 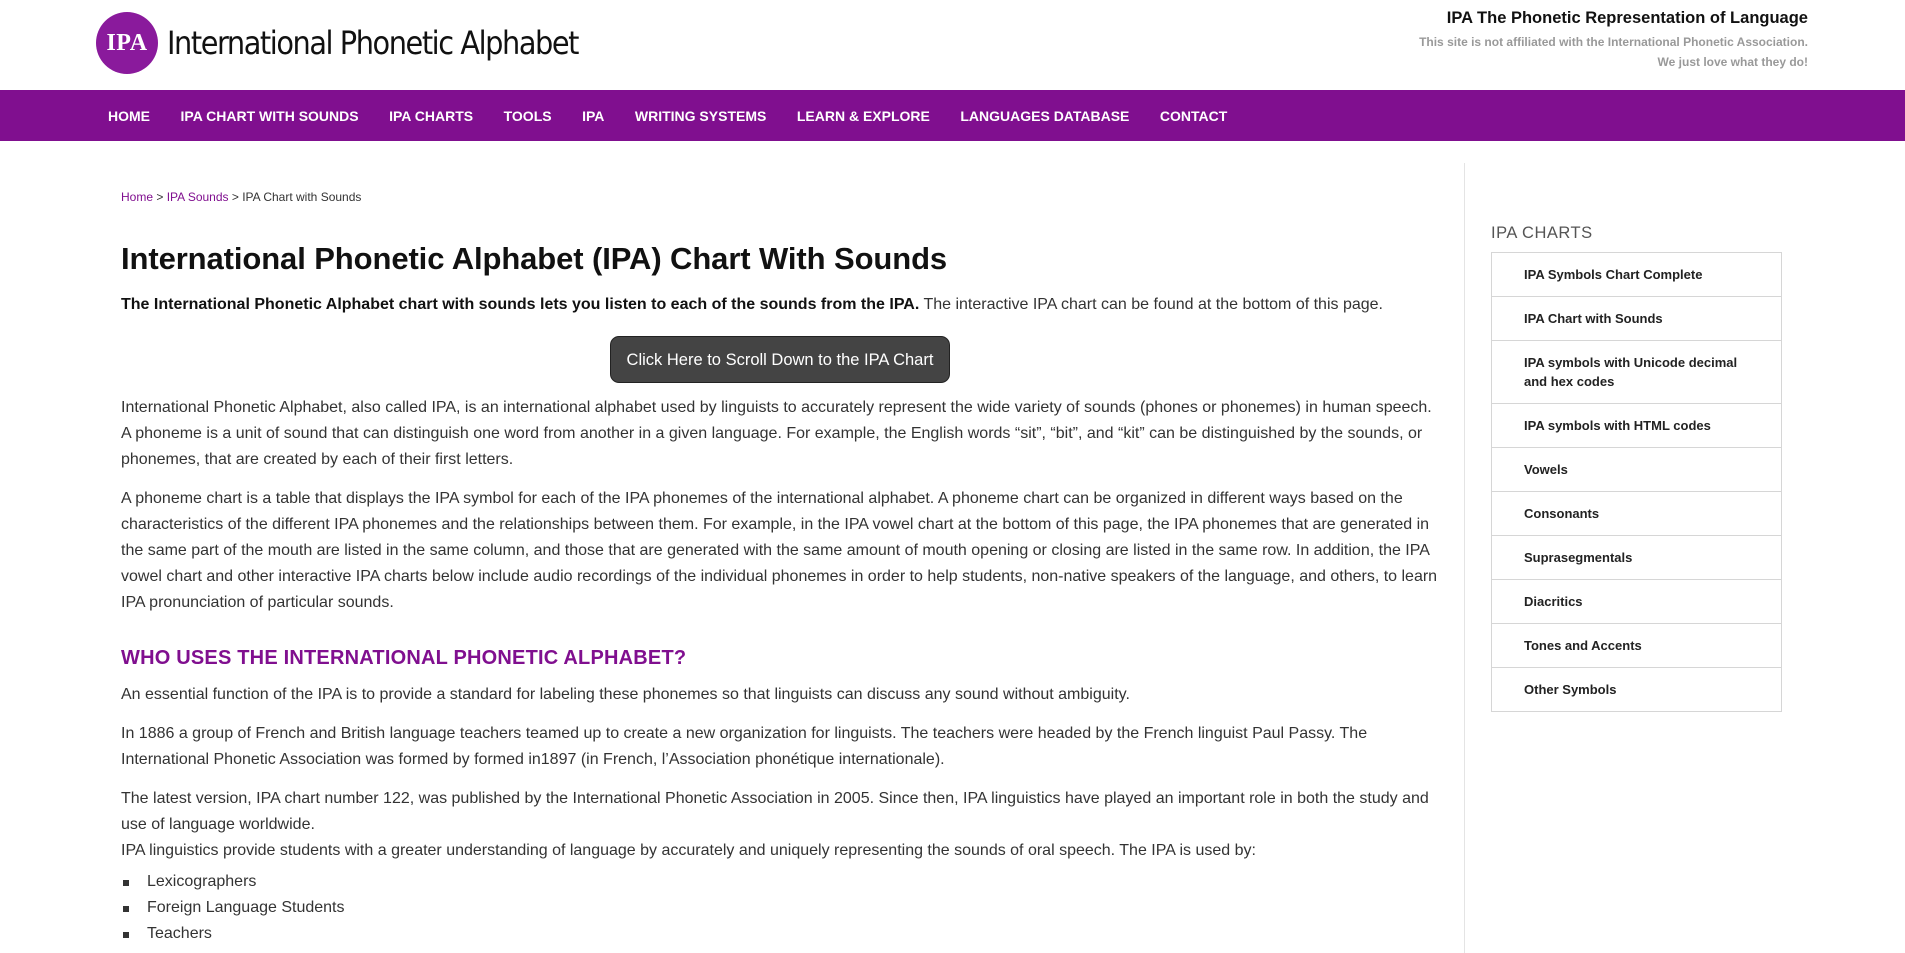 What do you see at coordinates (1636, 318) in the screenshot?
I see `sidebar-item-ipa-chart-with-sounds: IPA Chart with Sounds` at bounding box center [1636, 318].